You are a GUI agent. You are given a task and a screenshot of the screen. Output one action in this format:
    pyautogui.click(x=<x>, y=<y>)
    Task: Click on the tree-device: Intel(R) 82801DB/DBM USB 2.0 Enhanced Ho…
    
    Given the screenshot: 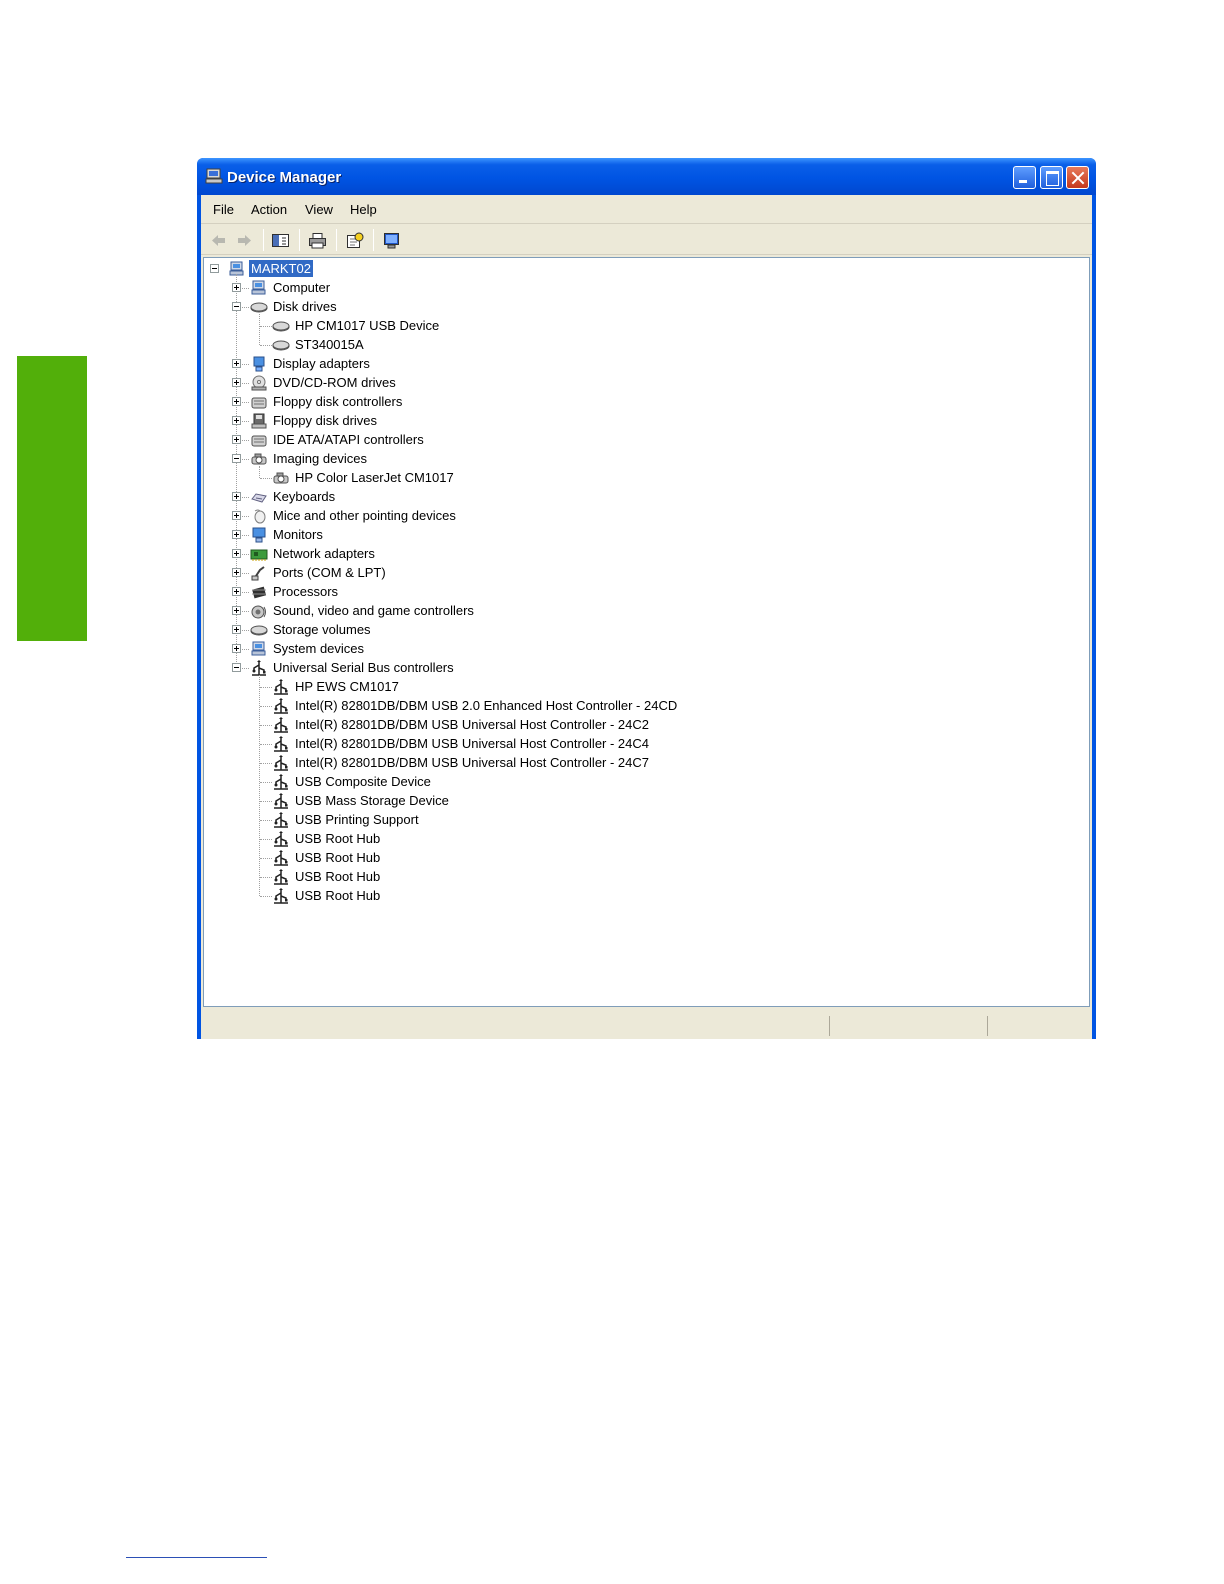 What is the action you would take?
    pyautogui.click(x=475, y=705)
    